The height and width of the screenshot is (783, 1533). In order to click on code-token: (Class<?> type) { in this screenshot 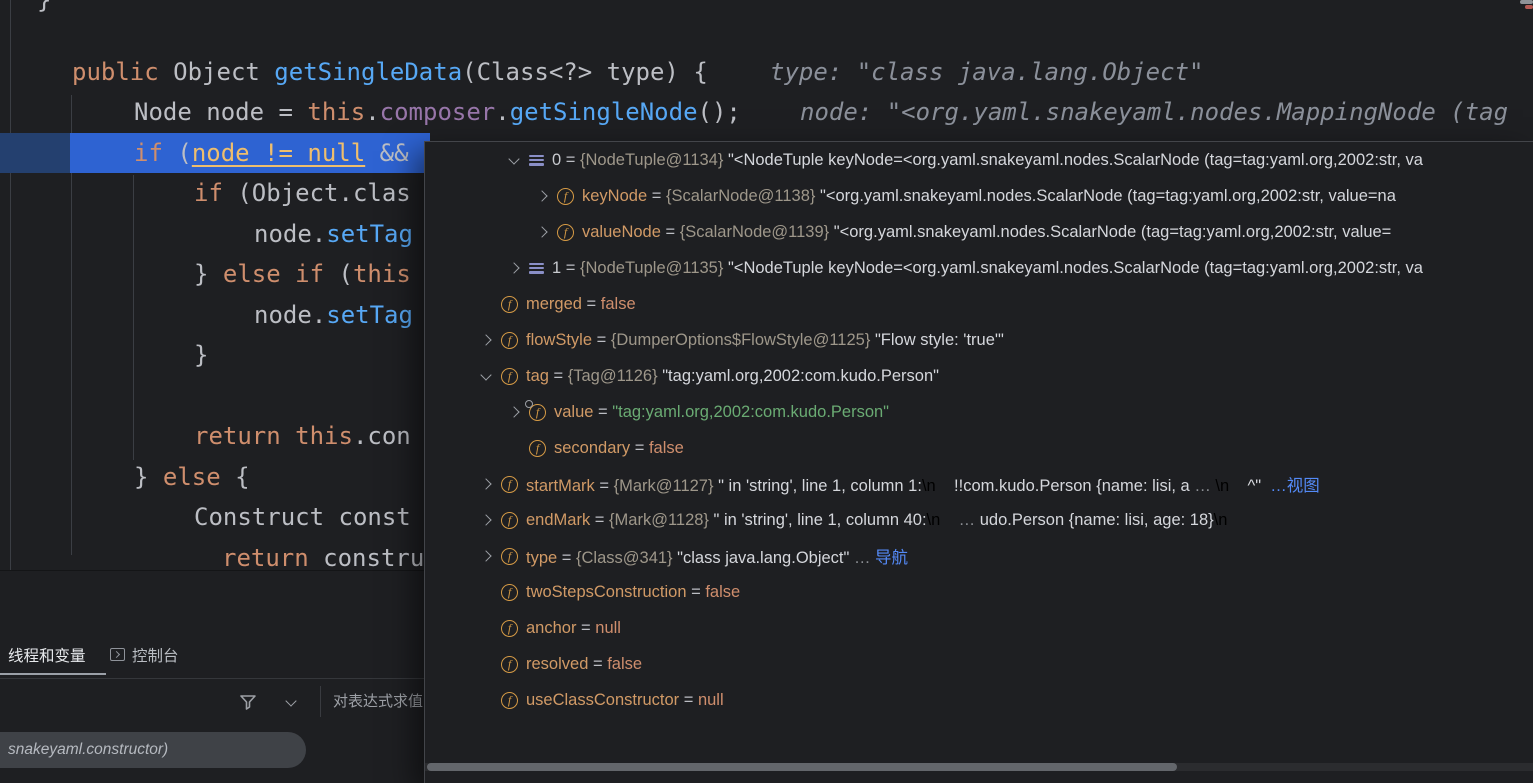, I will do `click(585, 72)`.